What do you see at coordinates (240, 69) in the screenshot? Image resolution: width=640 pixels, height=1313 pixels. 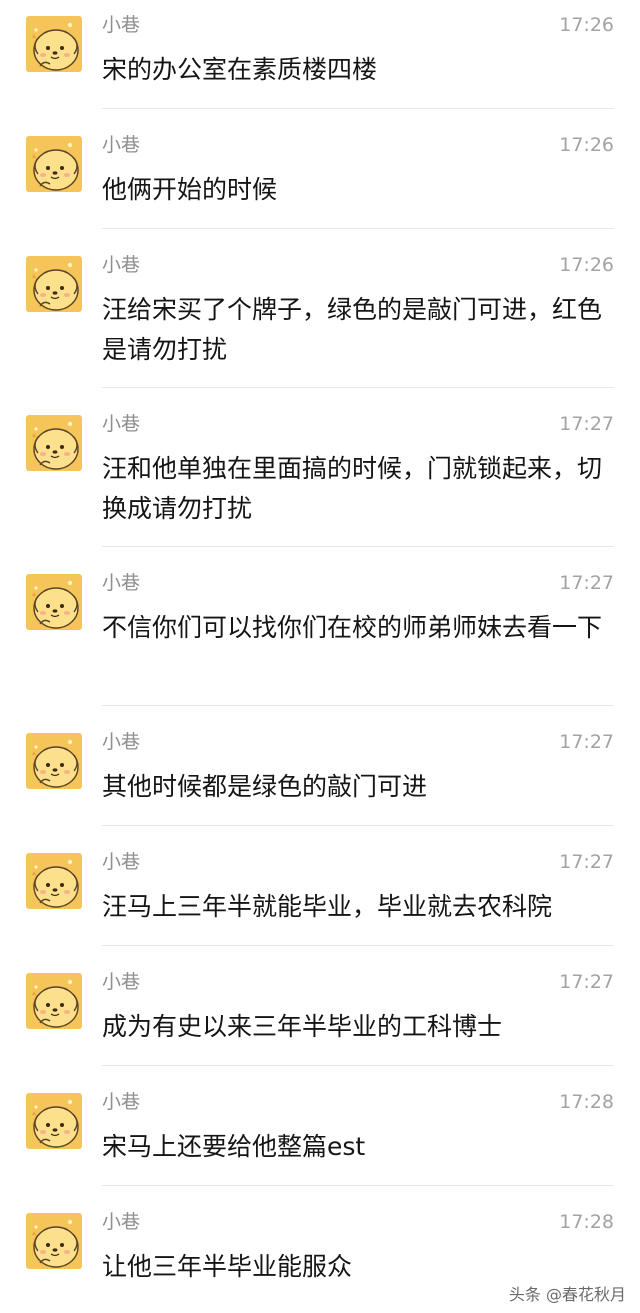 I see `message-text: 宋的办公室在素质楼四楼` at bounding box center [240, 69].